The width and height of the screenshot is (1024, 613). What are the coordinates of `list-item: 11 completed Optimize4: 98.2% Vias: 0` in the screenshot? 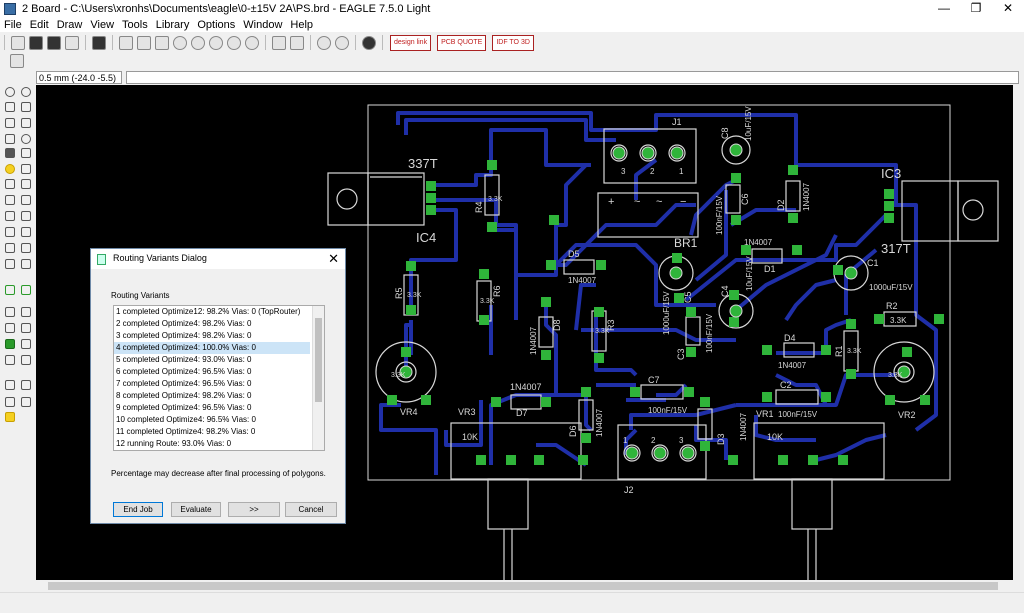 It's located at (212, 432).